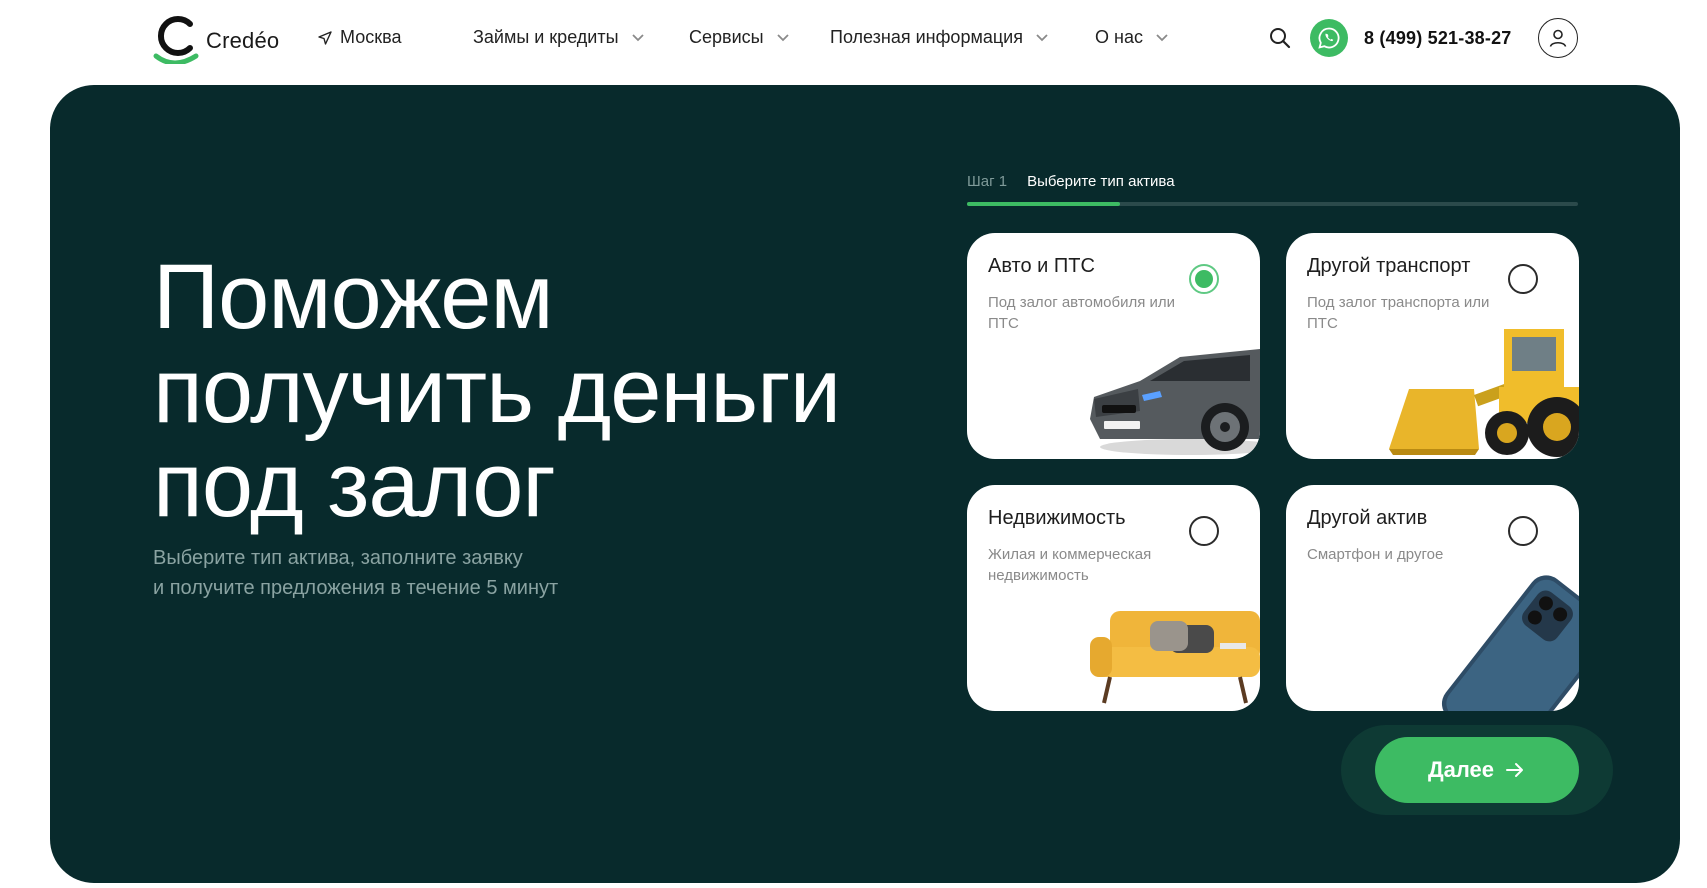 This screenshot has width=1707, height=888. What do you see at coordinates (1175, 402) in the screenshot?
I see `car-image` at bounding box center [1175, 402].